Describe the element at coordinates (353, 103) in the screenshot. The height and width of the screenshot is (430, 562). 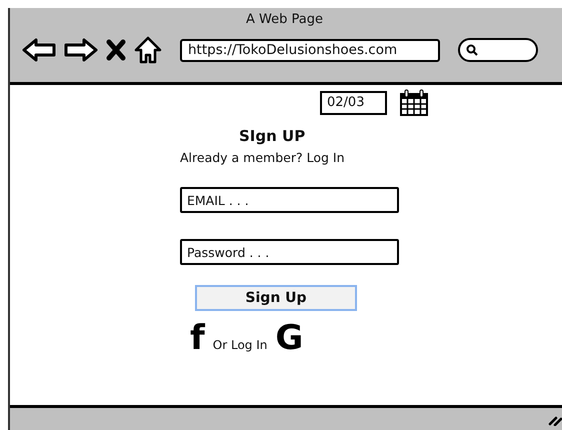
I see `date-field: 02/03` at that location.